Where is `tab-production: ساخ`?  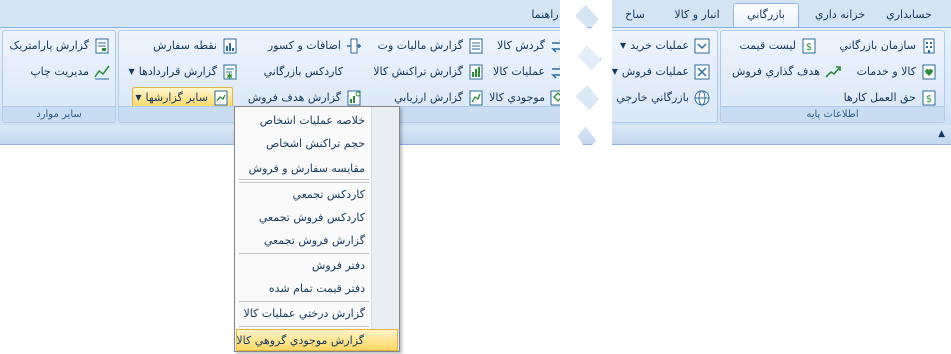 tab-production: ساخ is located at coordinates (635, 15).